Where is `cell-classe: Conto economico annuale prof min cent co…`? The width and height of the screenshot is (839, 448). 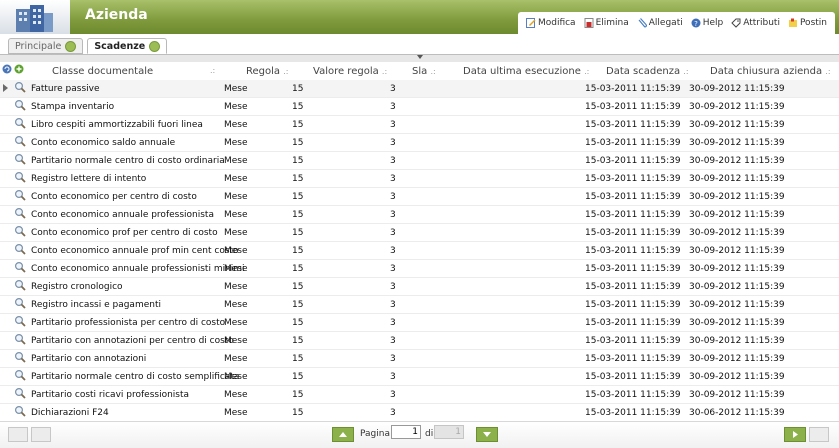
cell-classe: Conto economico annuale prof min cent co… is located at coordinates (135, 251).